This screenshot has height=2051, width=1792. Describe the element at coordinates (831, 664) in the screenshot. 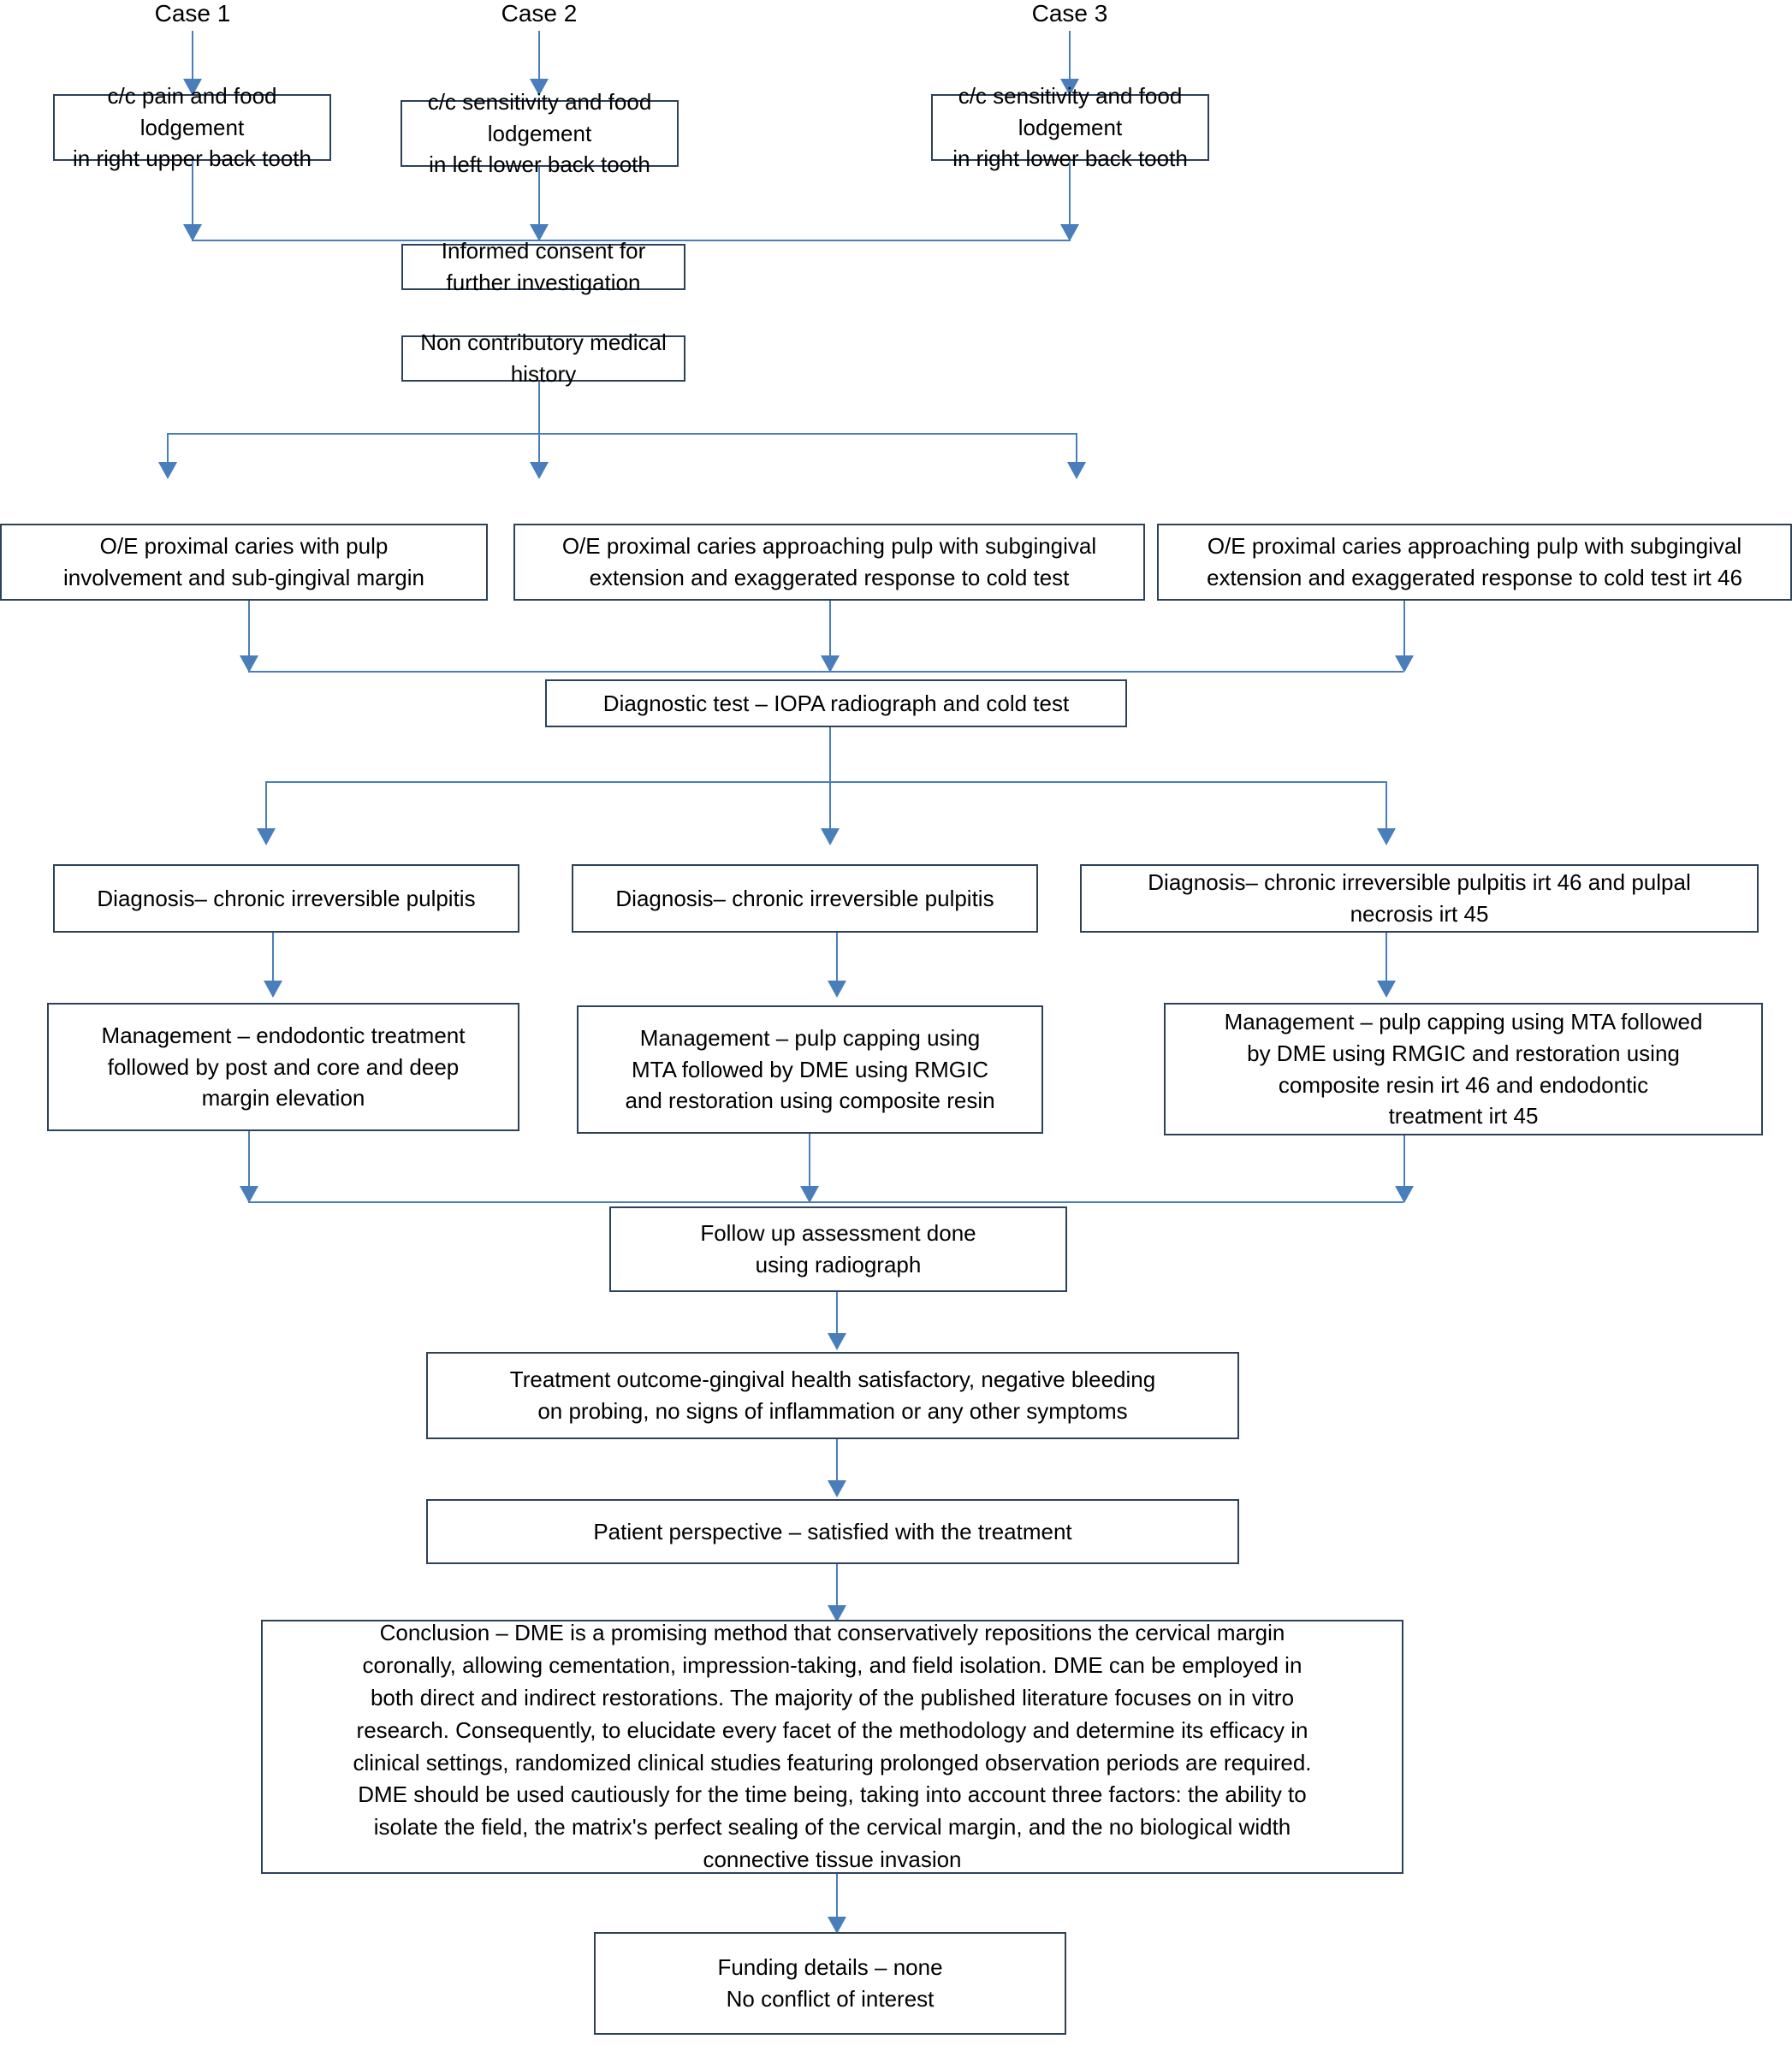

I see `arrowhead-oe2-down` at that location.